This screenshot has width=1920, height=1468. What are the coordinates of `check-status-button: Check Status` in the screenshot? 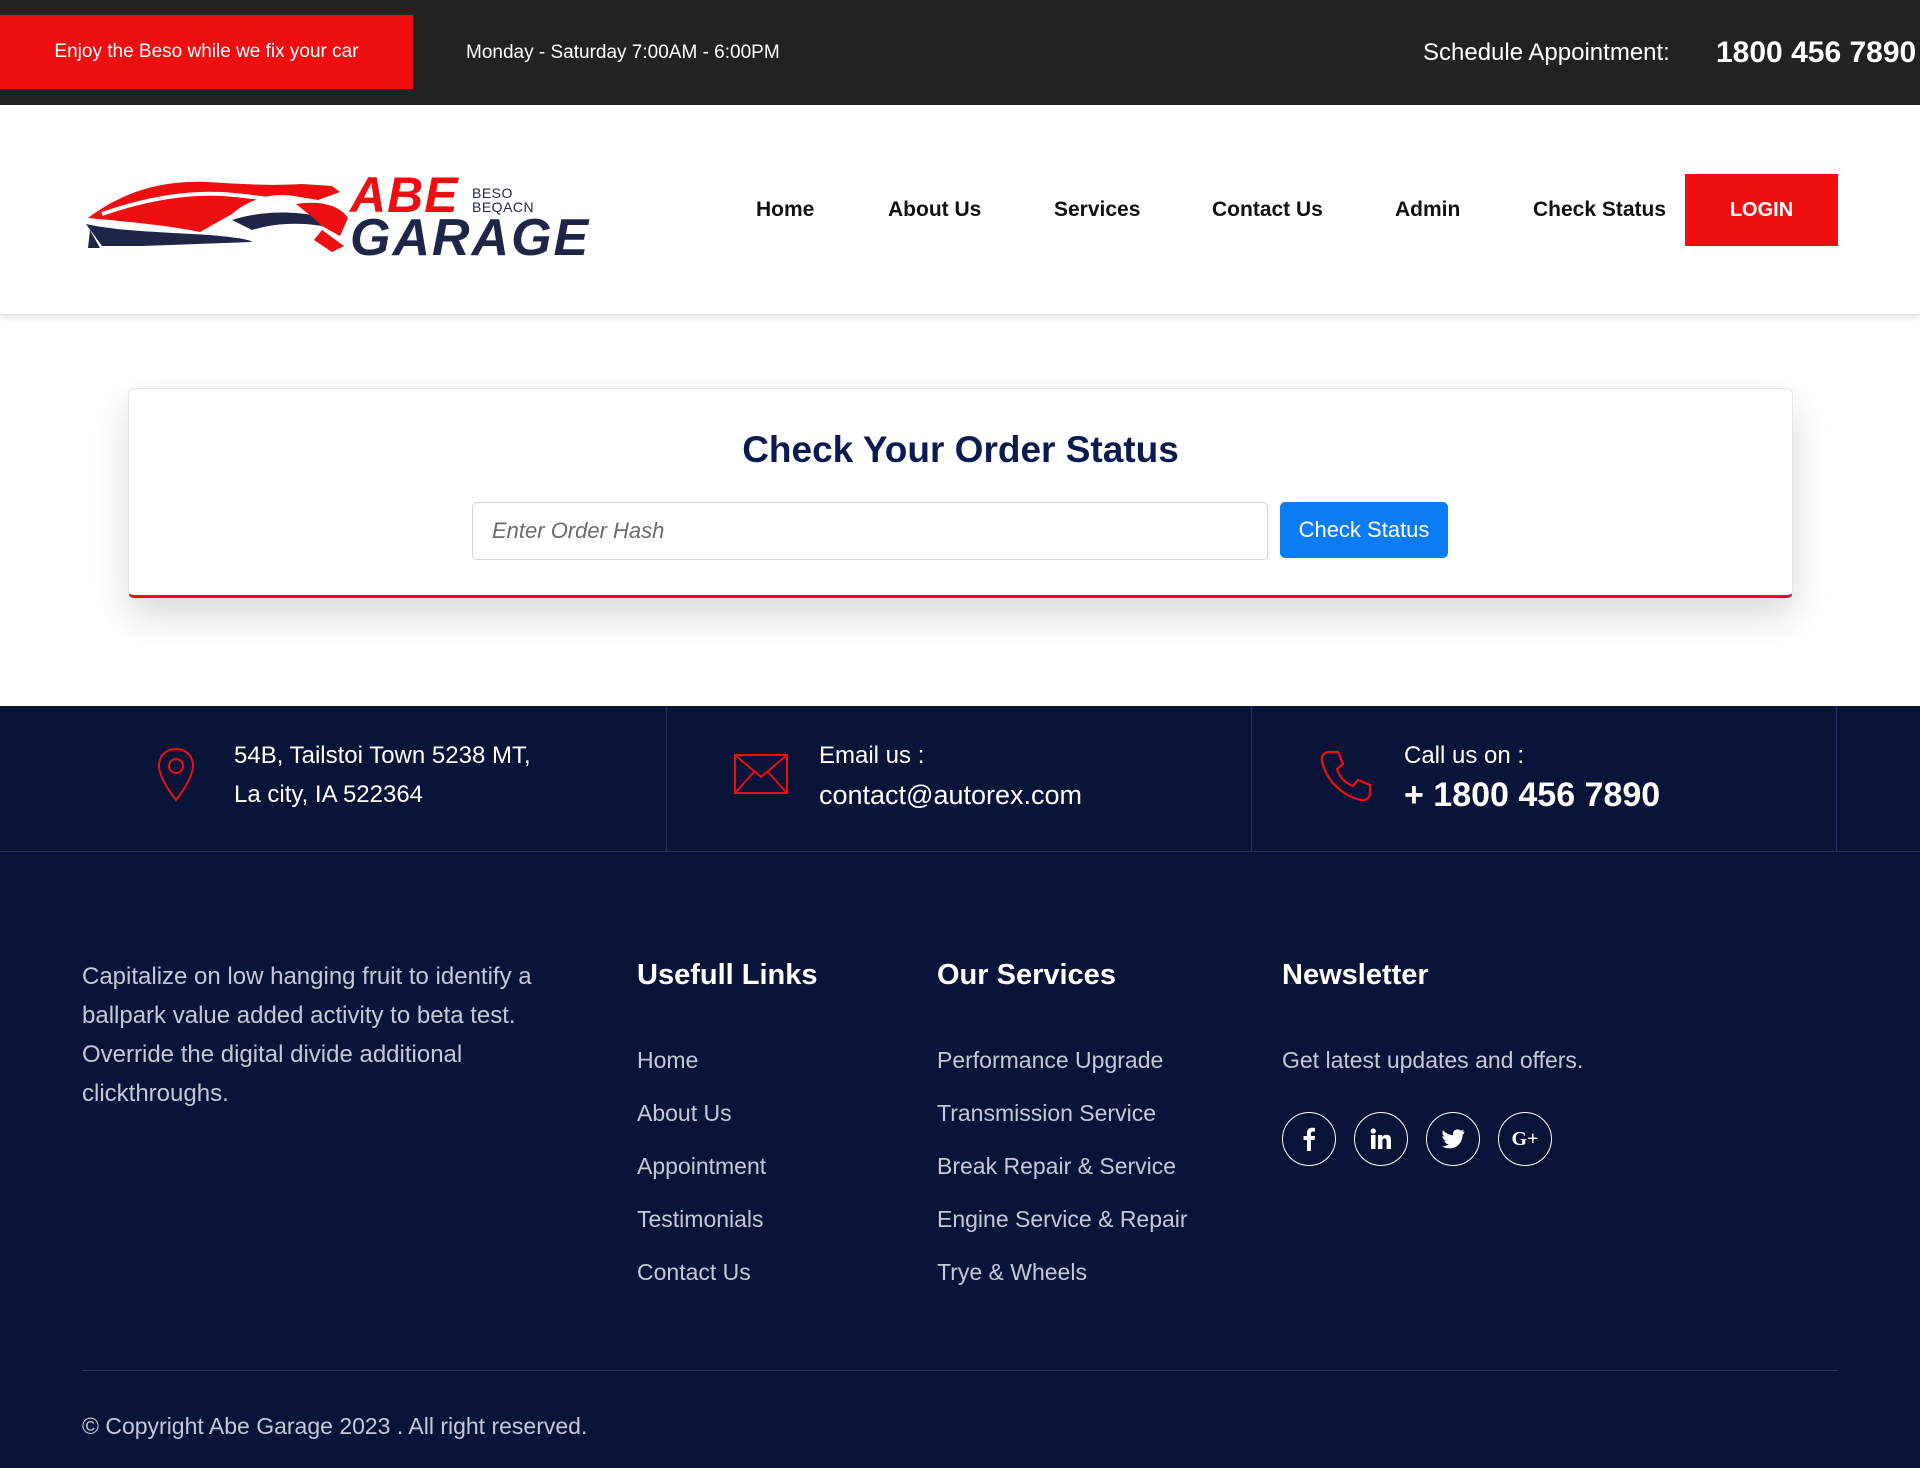 It's located at (1364, 530).